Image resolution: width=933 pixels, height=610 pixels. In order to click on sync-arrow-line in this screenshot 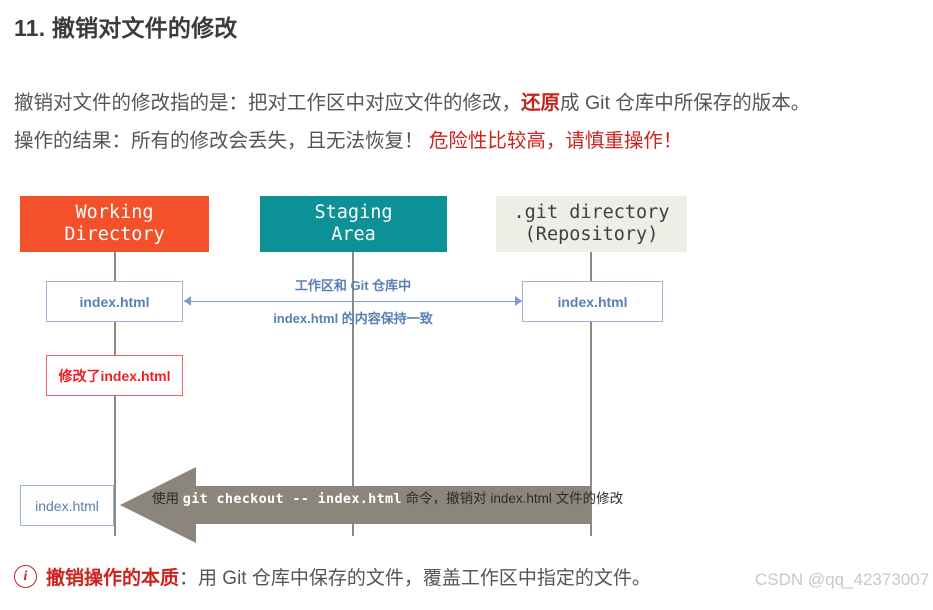, I will do `click(353, 301)`.